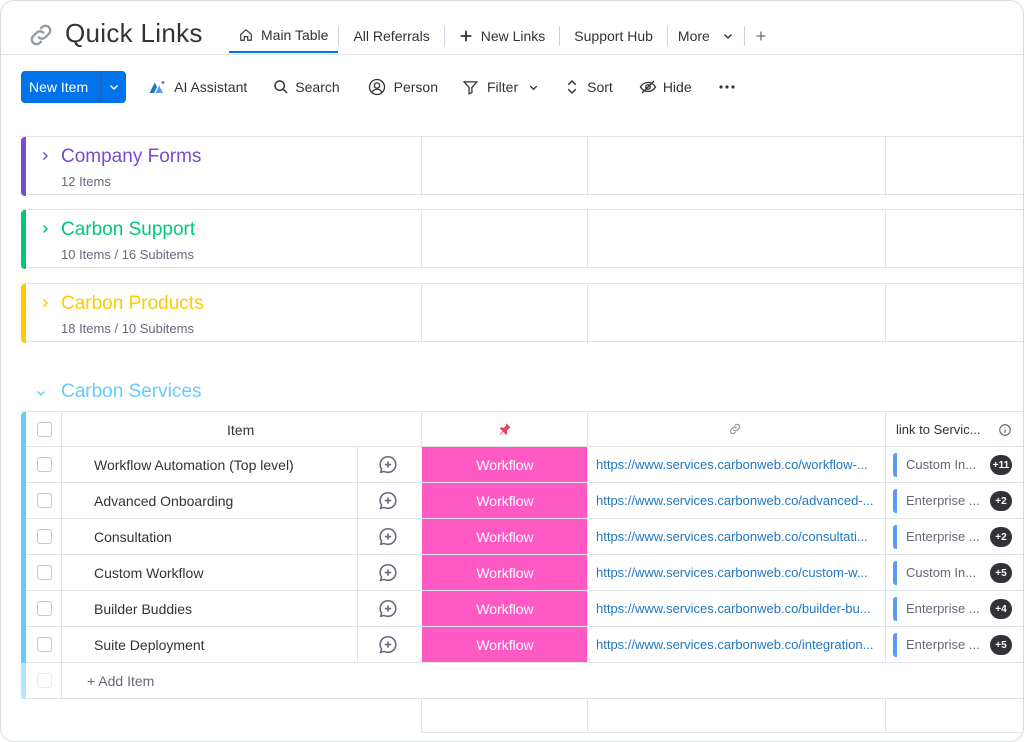 This screenshot has height=742, width=1024. I want to click on new-item-label: New Item, so click(60, 87).